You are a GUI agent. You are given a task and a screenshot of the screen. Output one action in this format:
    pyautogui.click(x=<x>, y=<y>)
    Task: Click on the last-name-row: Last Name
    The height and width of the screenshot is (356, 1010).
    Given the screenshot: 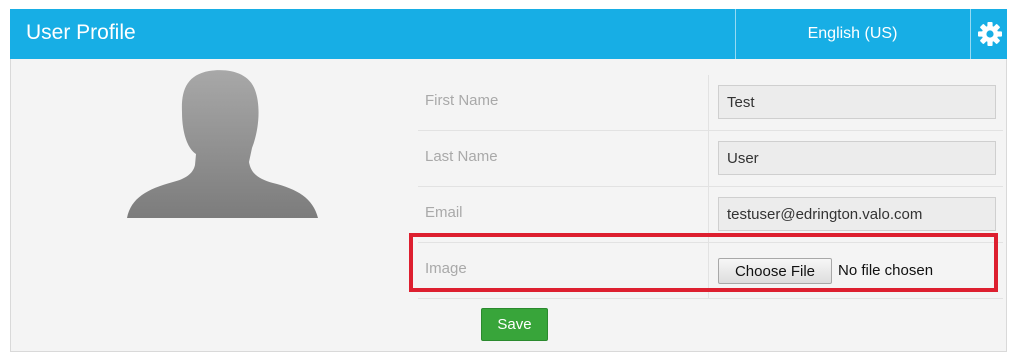 What is the action you would take?
    pyautogui.click(x=710, y=159)
    